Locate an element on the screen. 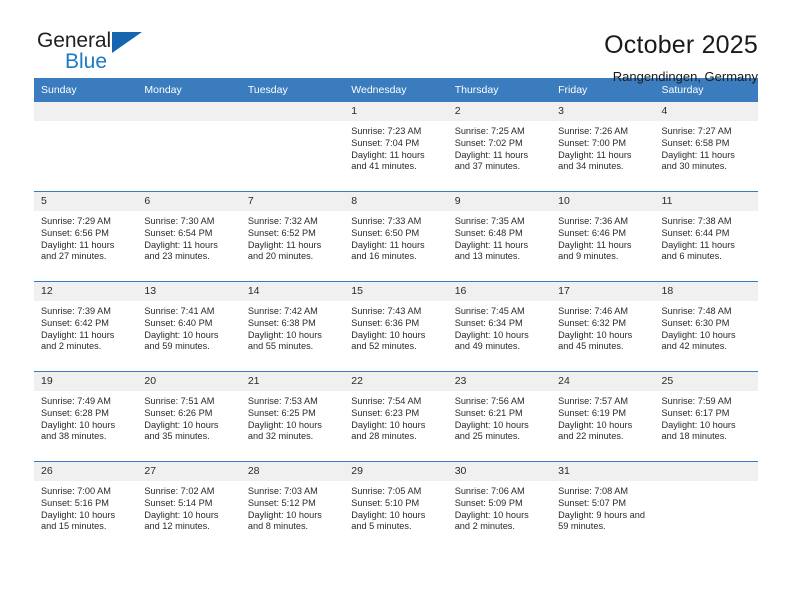  daylight-text: Daylight: 9 hours and 59 minutes. is located at coordinates (601, 520).